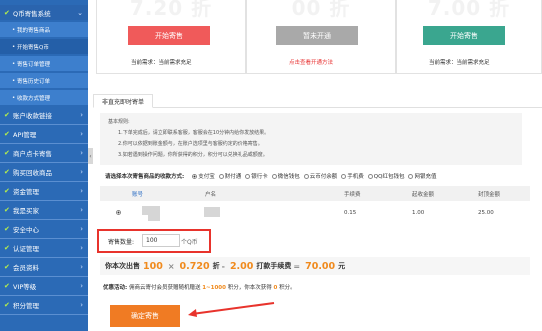 This screenshot has width=542, height=331. What do you see at coordinates (206, 177) in the screenshot?
I see `radio-label: 支付宝` at bounding box center [206, 177].